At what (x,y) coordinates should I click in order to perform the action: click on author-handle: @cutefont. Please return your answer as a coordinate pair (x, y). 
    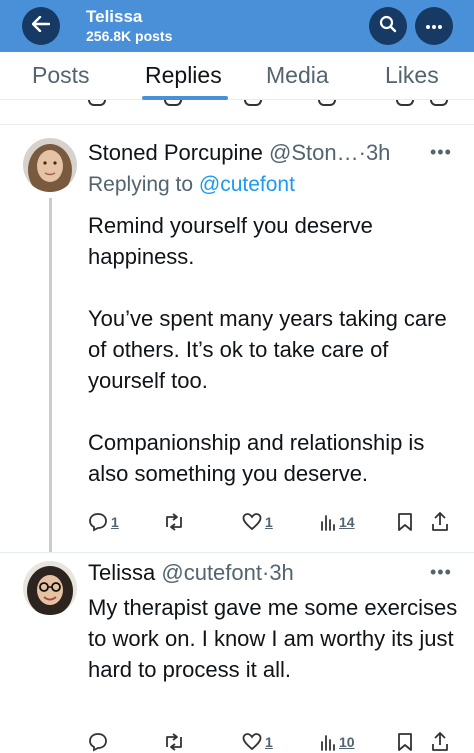
    Looking at the image, I should click on (211, 572).